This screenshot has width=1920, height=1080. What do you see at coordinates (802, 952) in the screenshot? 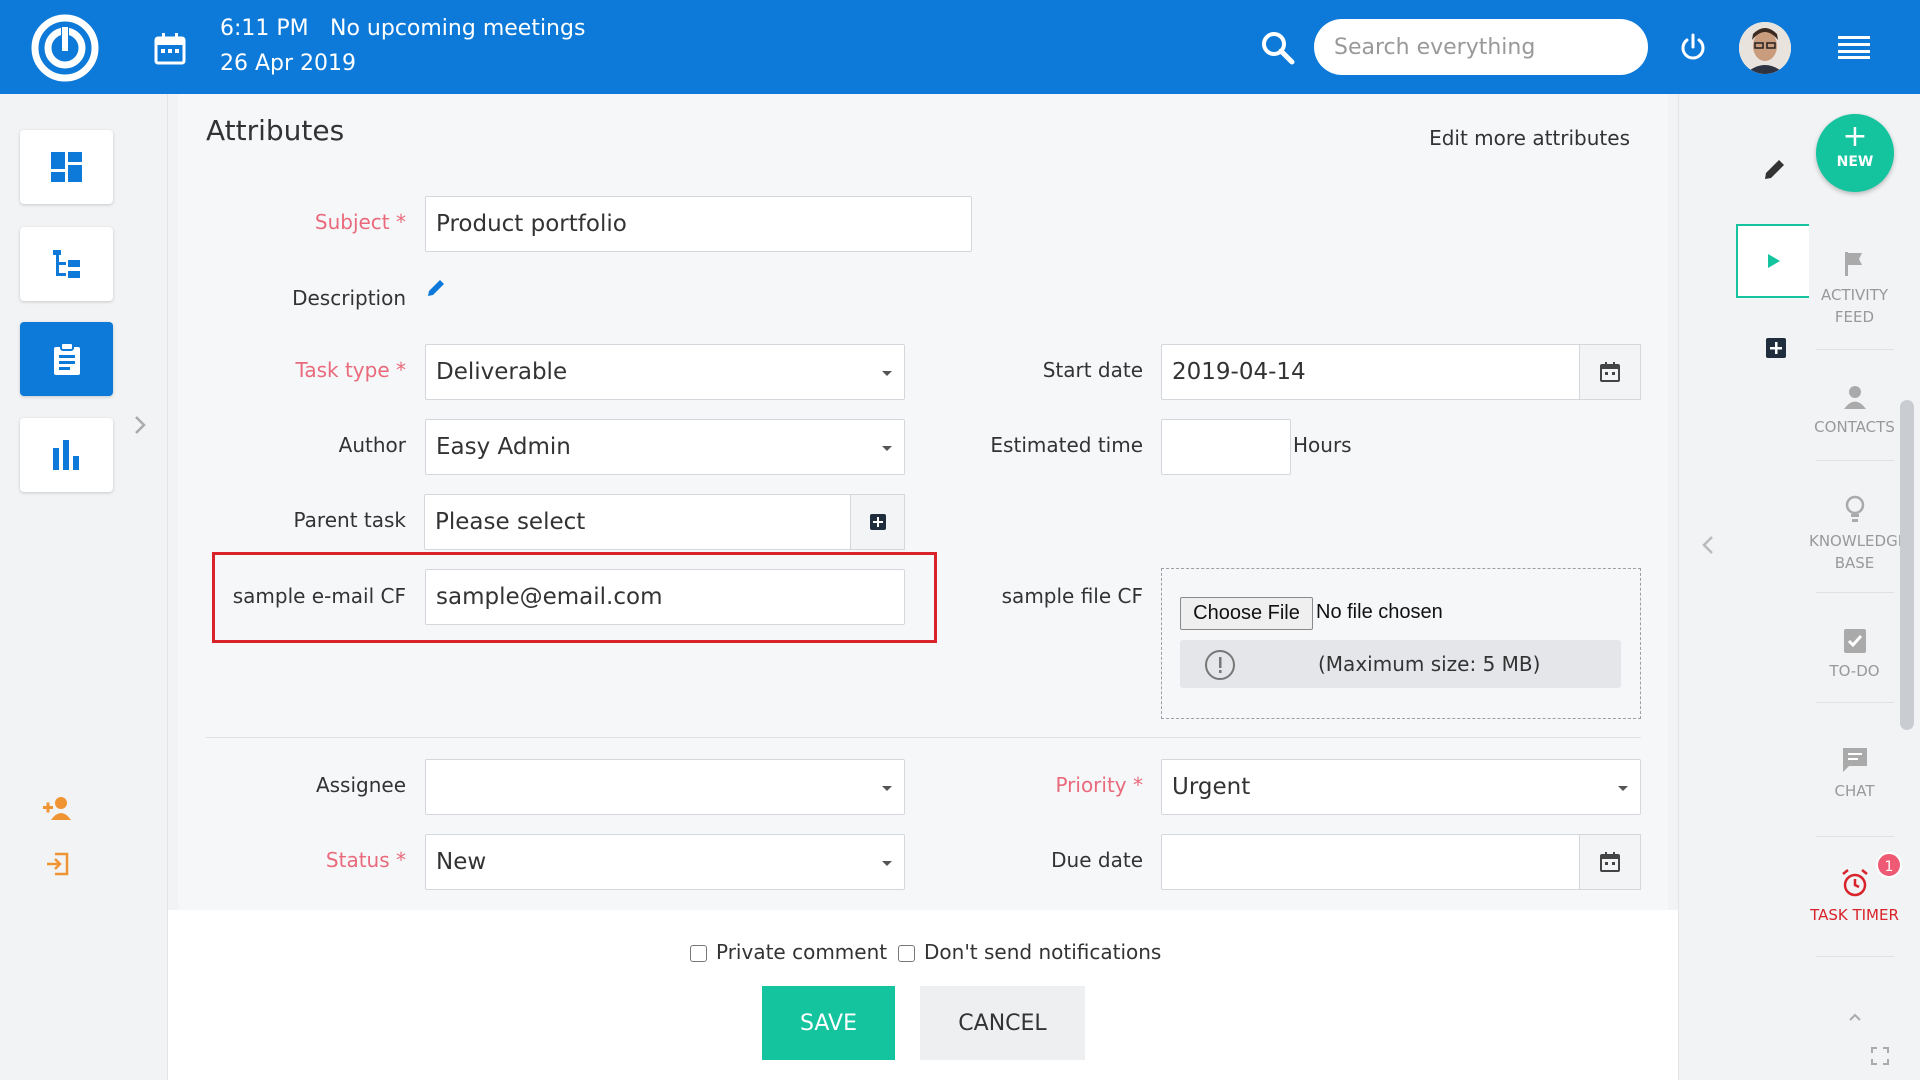
I see `private-comment-label: Private comment` at bounding box center [802, 952].